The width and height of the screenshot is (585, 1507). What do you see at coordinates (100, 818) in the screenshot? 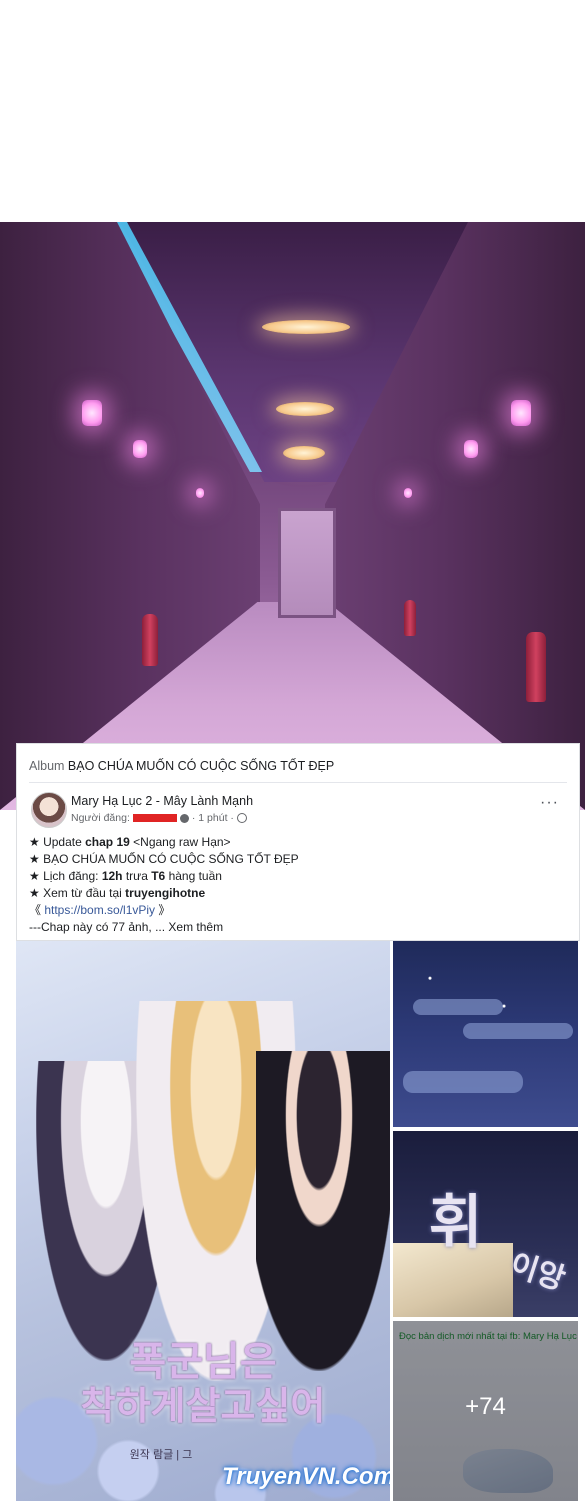
I see `poster-role: Người đăng:` at bounding box center [100, 818].